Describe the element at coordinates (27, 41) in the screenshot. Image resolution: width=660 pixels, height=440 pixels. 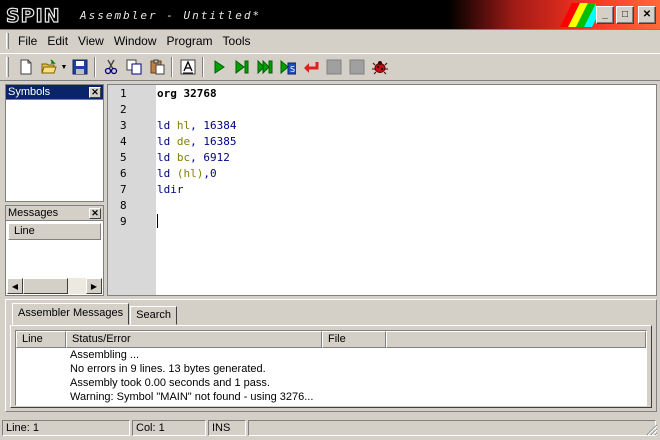
I see `menu-file: File` at that location.